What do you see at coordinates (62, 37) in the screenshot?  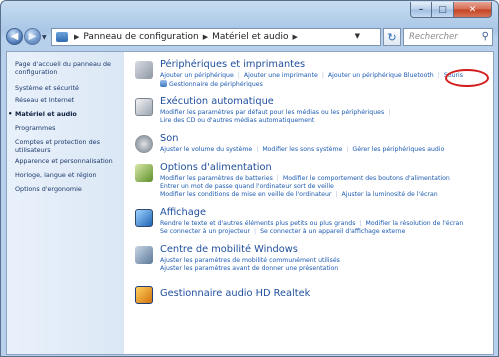 I see `control-panel-icon` at bounding box center [62, 37].